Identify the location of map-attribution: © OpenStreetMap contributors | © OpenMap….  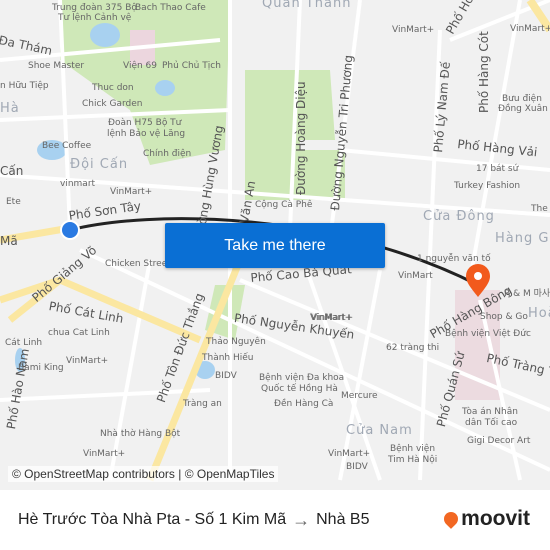
(143, 474).